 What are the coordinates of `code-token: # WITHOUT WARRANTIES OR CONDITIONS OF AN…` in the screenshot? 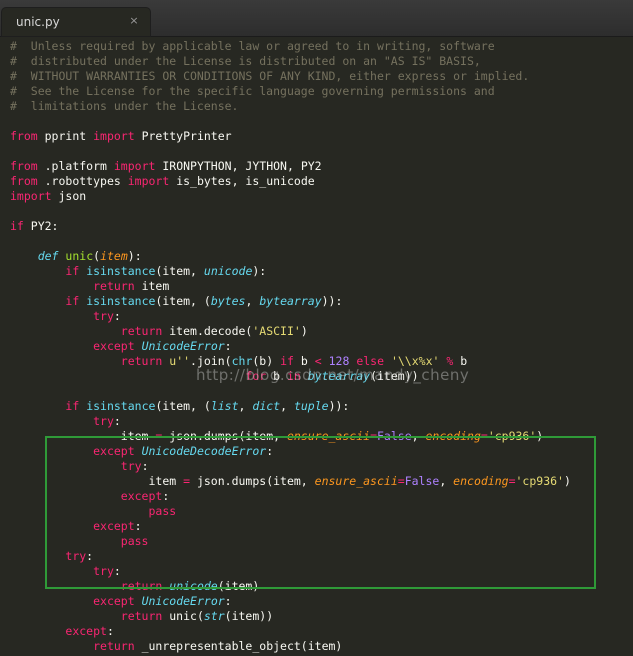 It's located at (270, 76).